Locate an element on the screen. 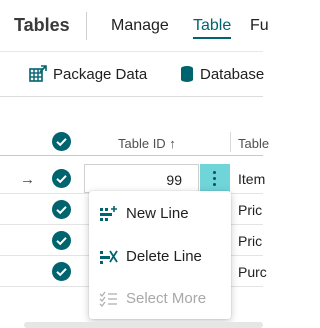 The height and width of the screenshot is (328, 320). new-line-menu-item: New Line is located at coordinates (160, 213).